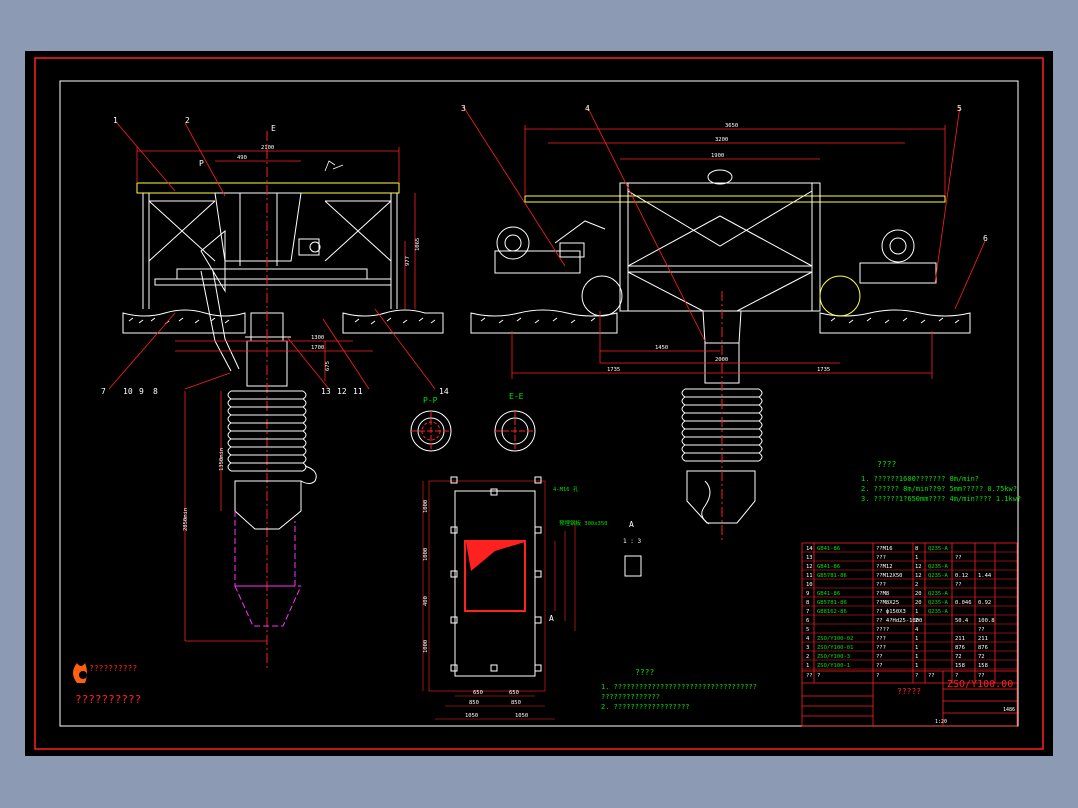 Image resolution: width=1078 pixels, height=808 pixels. What do you see at coordinates (644, 672) in the screenshot?
I see `tech-req-center-title: ????` at bounding box center [644, 672].